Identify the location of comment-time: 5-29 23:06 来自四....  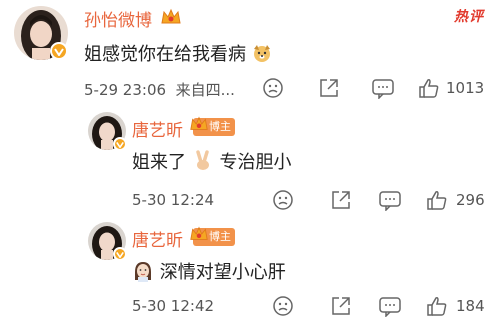
(159, 90).